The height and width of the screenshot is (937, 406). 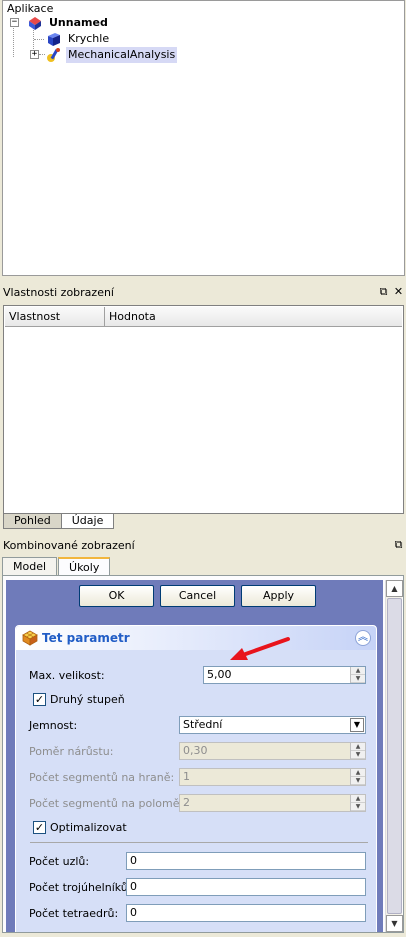 What do you see at coordinates (284, 675) in the screenshot?
I see `max-size-input: 5,00 ▲ ▼` at bounding box center [284, 675].